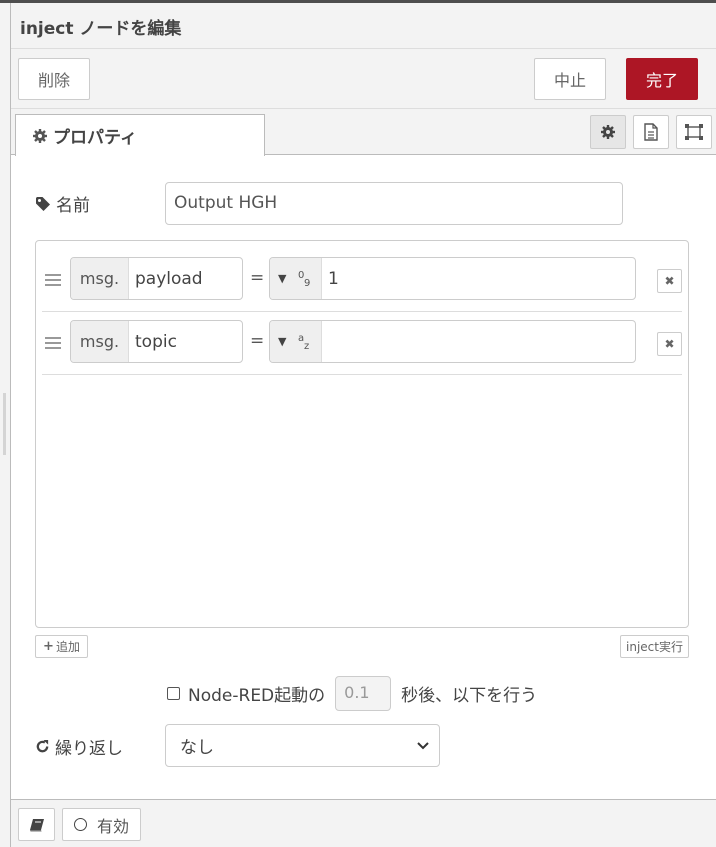  What do you see at coordinates (166, 278) in the screenshot?
I see `property-name-value: payload` at bounding box center [166, 278].